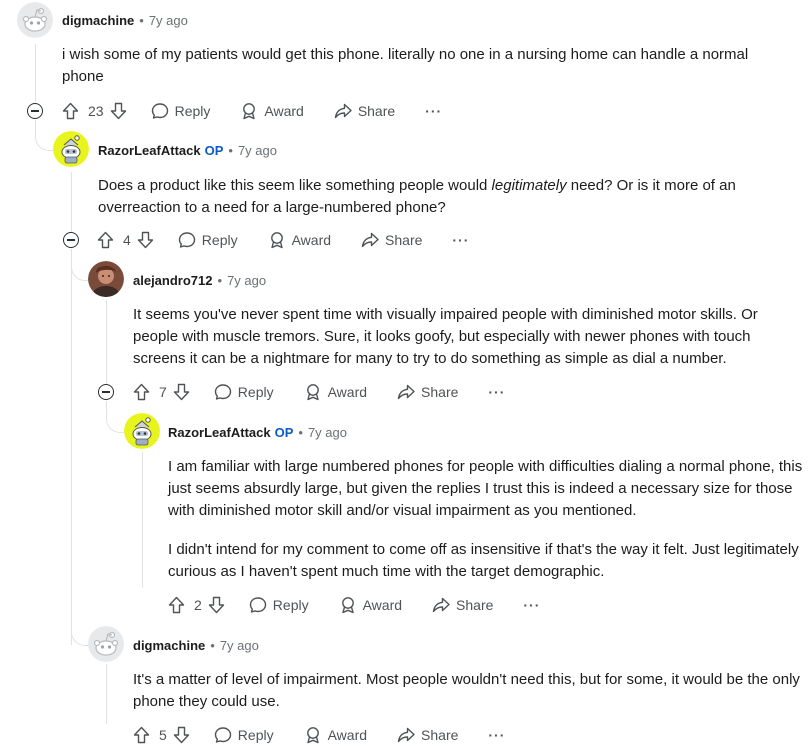  I want to click on comment-actions: 7 Reply Award Share ···, so click(319, 392).